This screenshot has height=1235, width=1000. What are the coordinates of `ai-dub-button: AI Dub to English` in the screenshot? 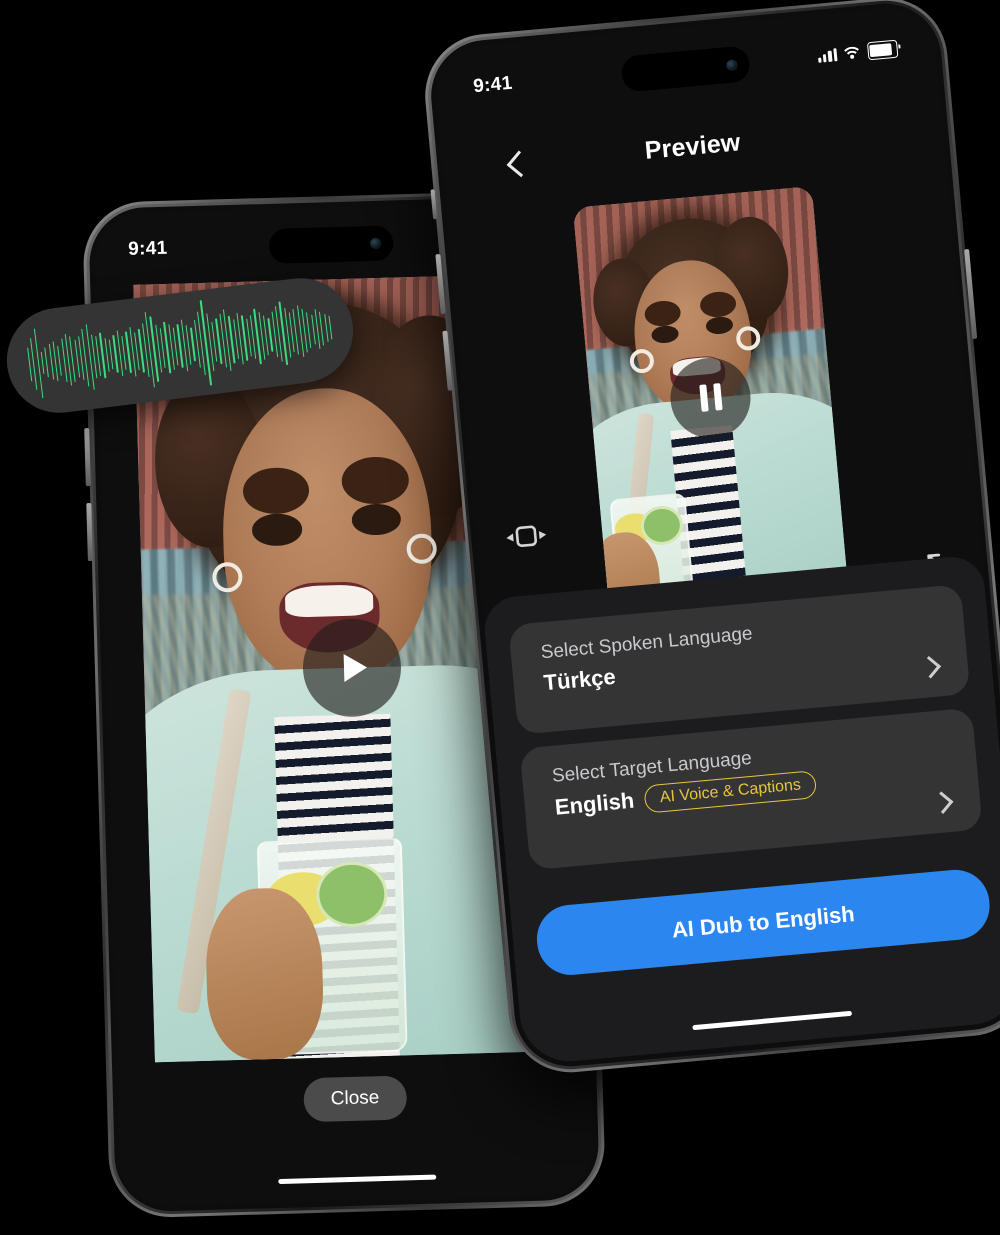 It's located at (763, 922).